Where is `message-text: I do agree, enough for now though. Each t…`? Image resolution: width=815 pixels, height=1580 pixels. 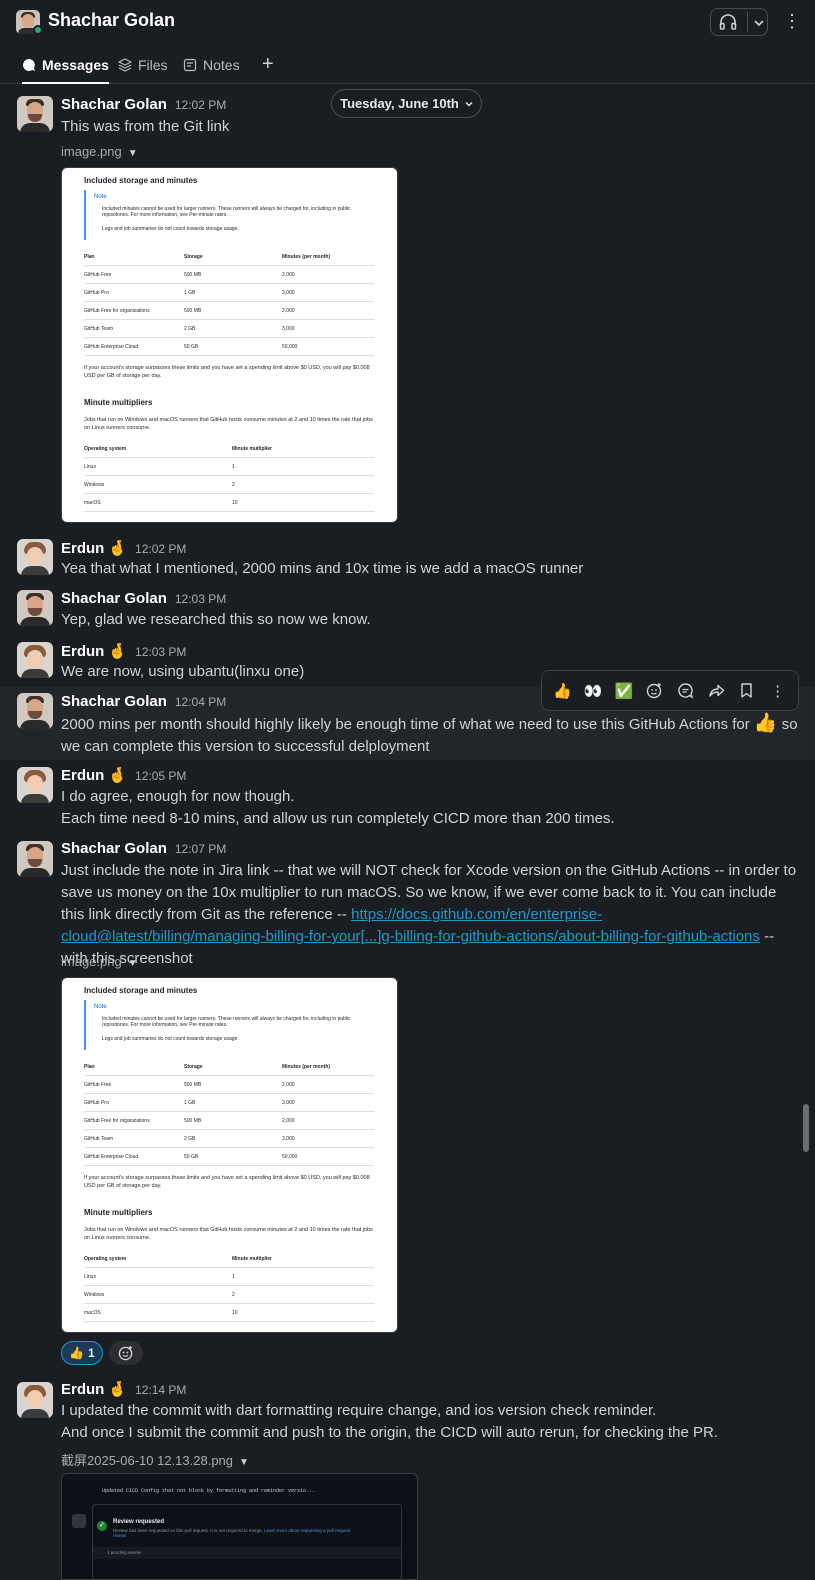 message-text: I do agree, enough for now though. Each t… is located at coordinates (338, 807).